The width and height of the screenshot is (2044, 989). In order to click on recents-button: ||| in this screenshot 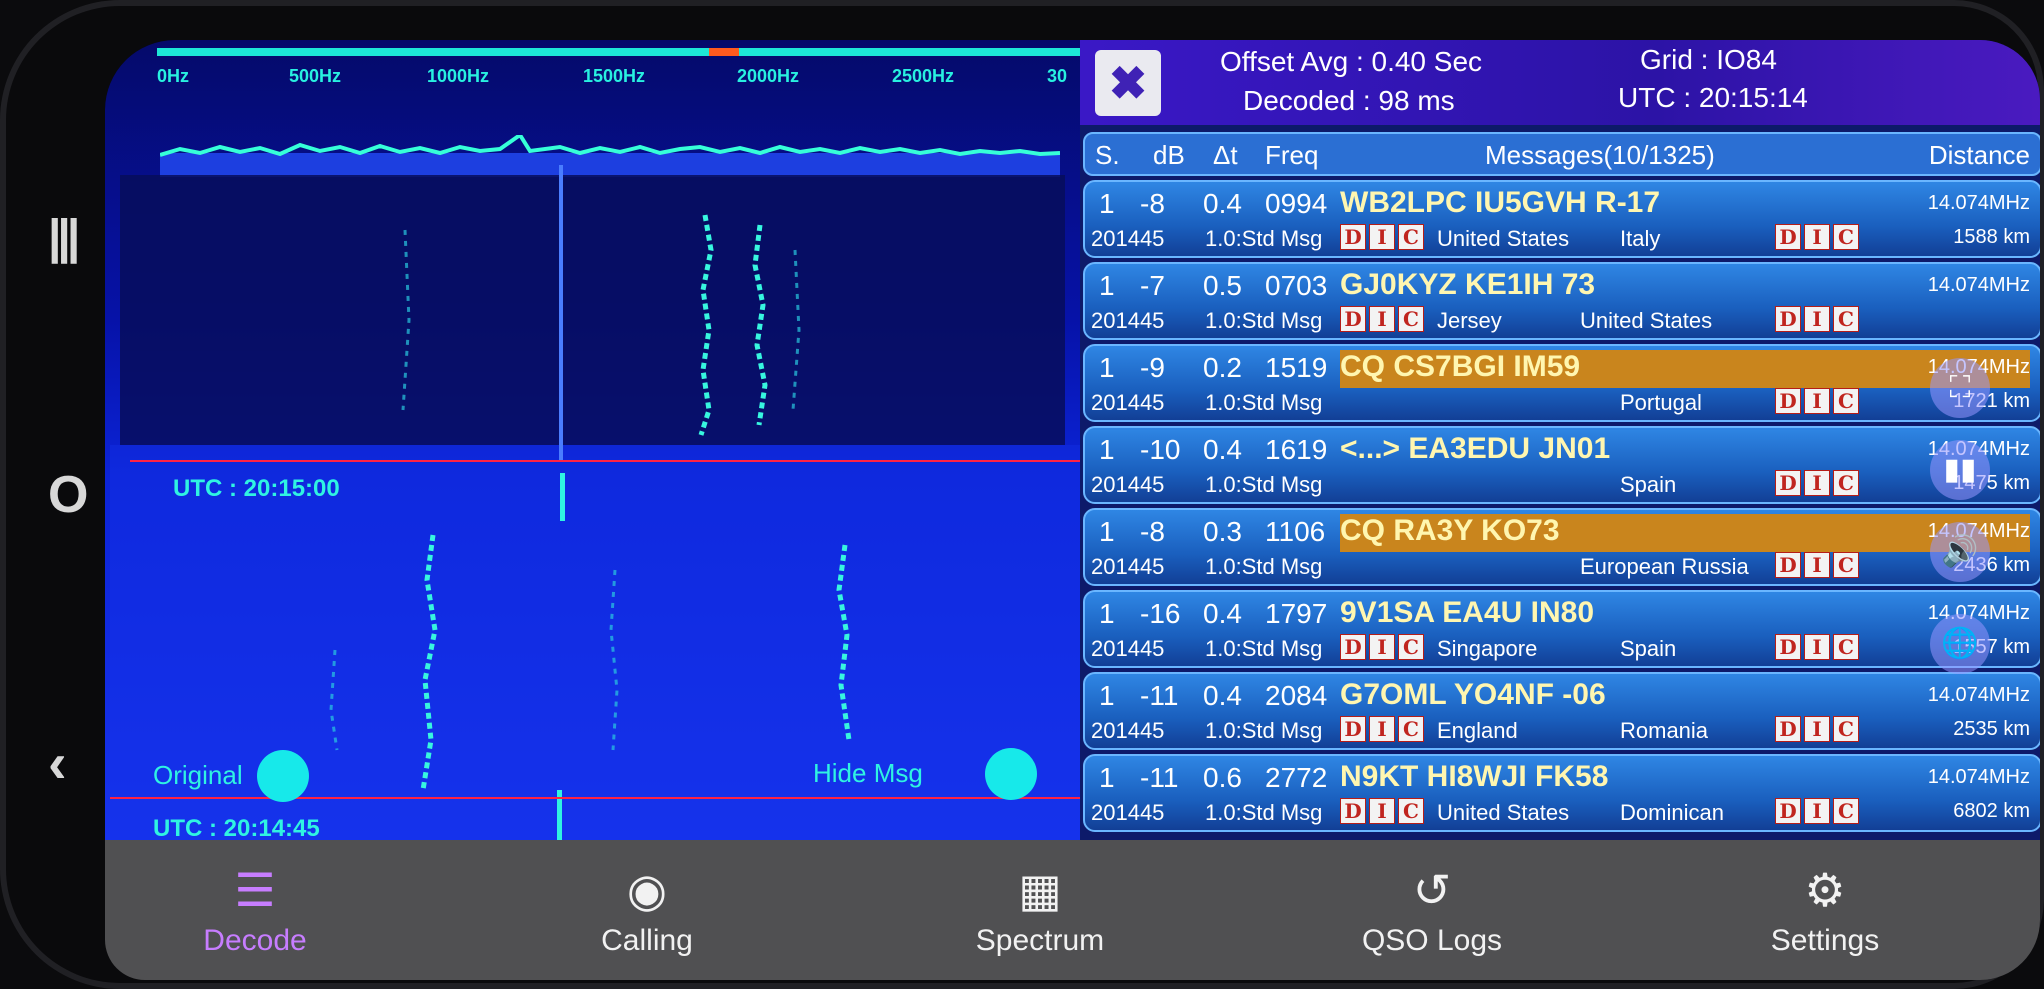, I will do `click(64, 237)`.